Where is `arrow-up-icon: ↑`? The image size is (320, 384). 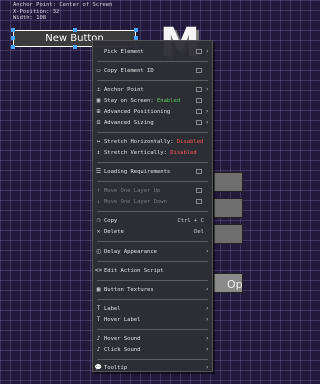 arrow-up-icon: ↑ is located at coordinates (98, 190).